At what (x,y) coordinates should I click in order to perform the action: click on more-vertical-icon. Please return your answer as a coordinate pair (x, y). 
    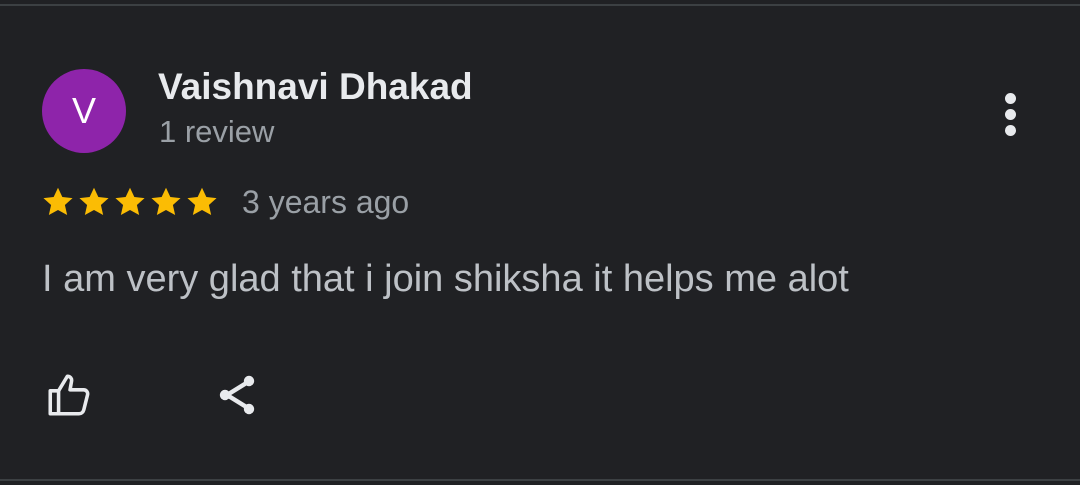
    Looking at the image, I should click on (1010, 98).